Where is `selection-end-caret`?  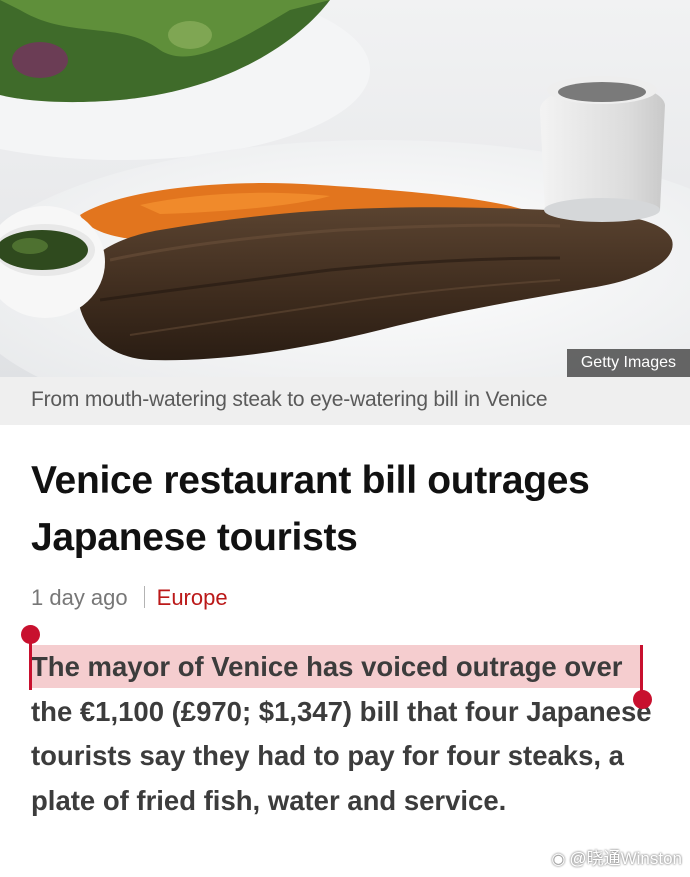
selection-end-caret is located at coordinates (641, 669).